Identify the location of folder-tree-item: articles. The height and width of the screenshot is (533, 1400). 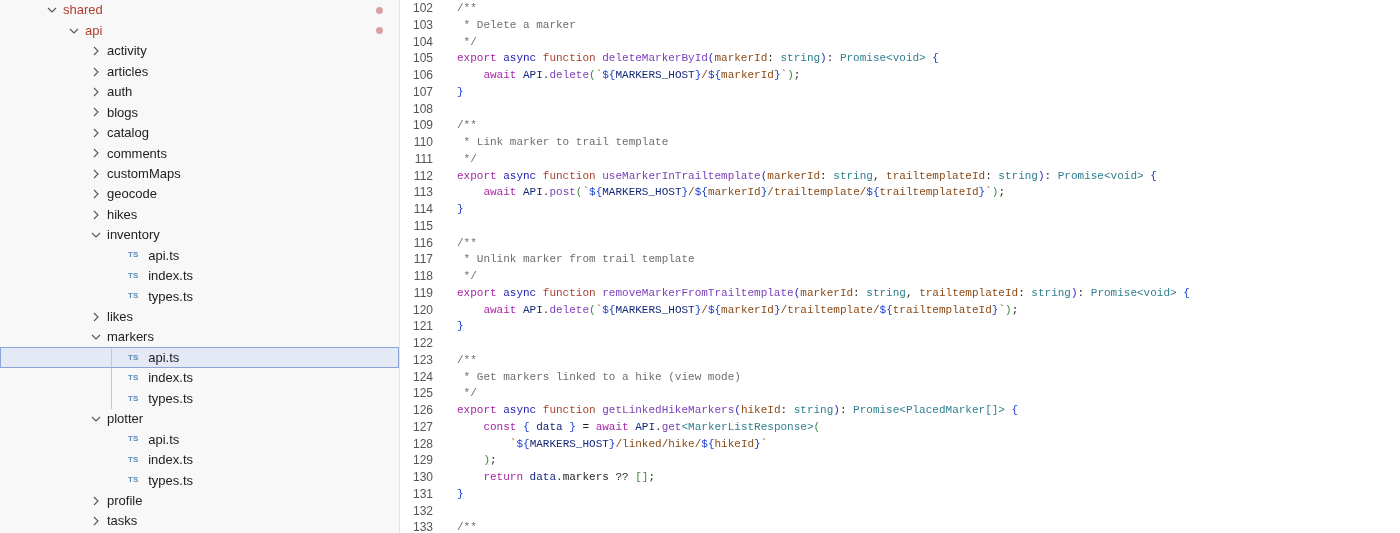
(199, 71).